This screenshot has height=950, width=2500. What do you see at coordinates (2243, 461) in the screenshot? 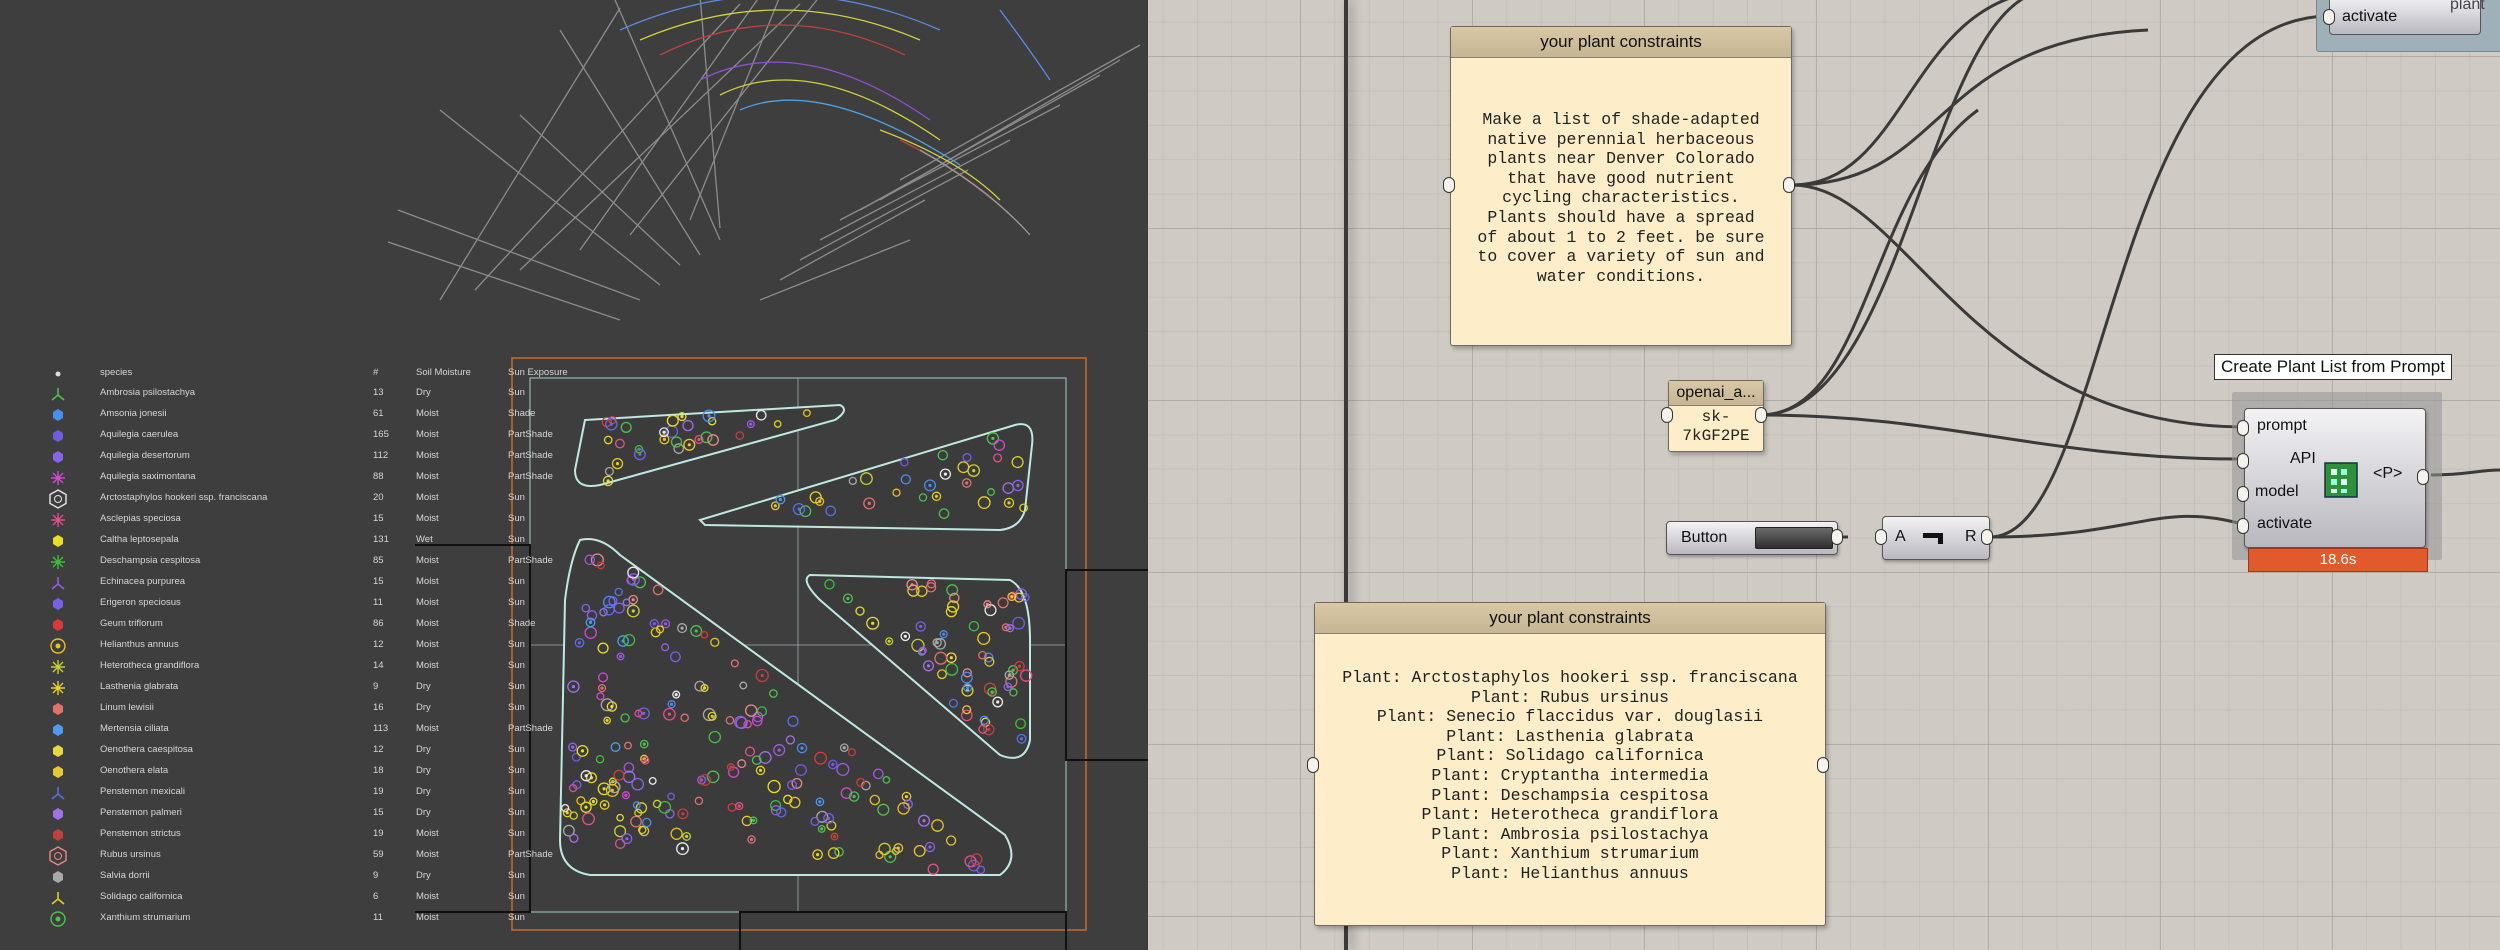
I see `api-grip` at bounding box center [2243, 461].